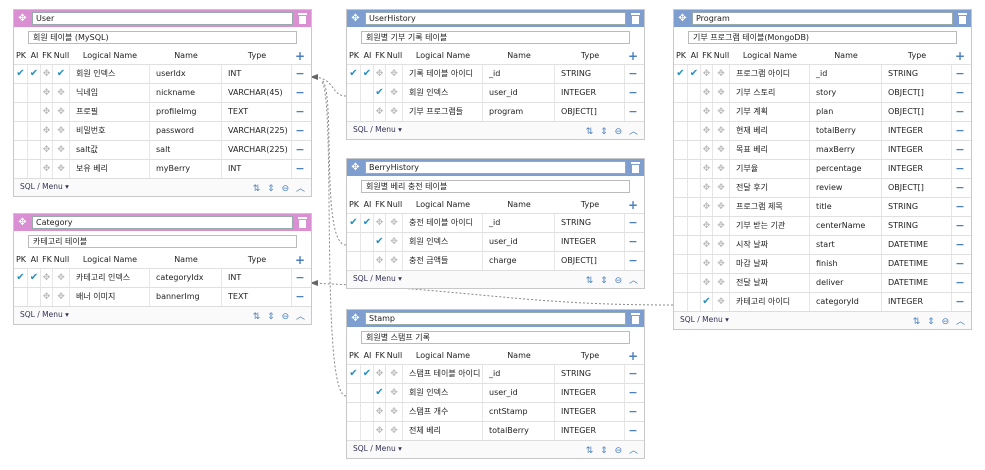 This screenshot has height=470, width=985. I want to click on column-name-cell: user_id, so click(519, 393).